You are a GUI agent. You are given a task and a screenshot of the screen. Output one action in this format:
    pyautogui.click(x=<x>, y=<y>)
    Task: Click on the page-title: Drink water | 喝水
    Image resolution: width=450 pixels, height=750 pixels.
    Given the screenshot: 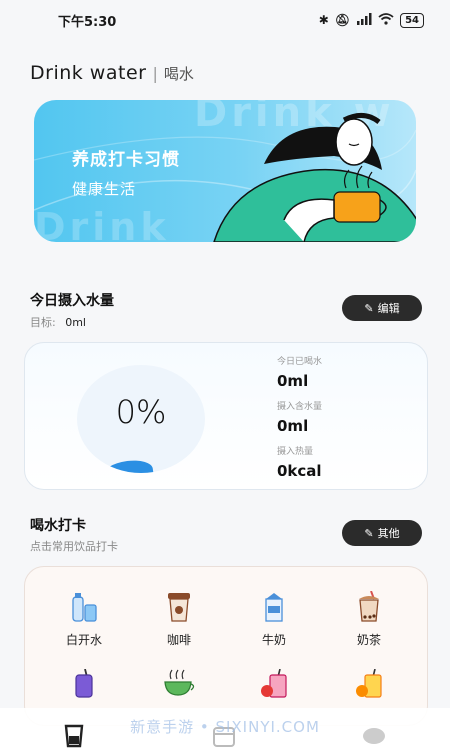 What is the action you would take?
    pyautogui.click(x=112, y=73)
    